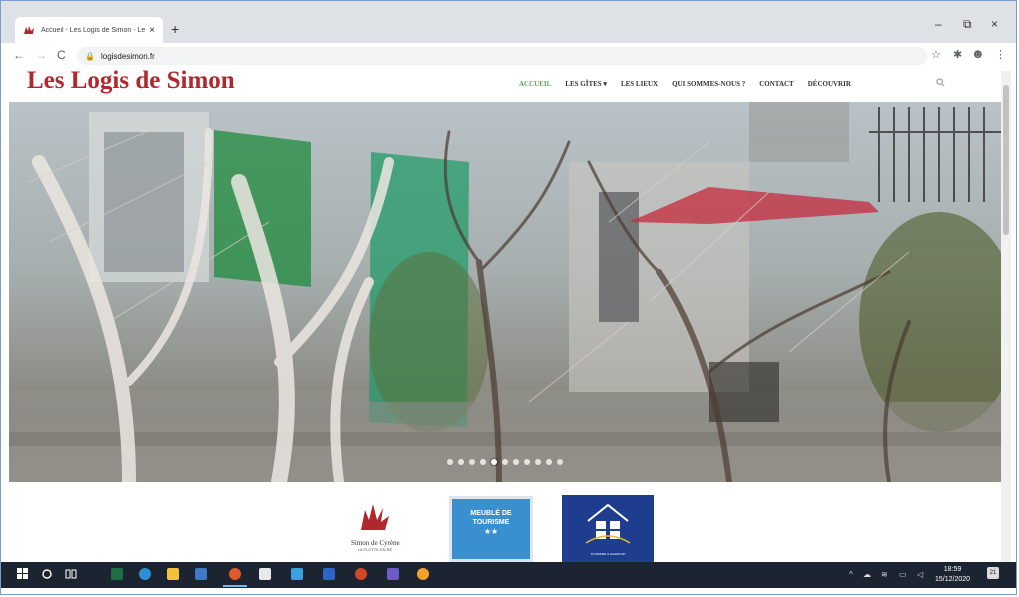 The image size is (1019, 597). What do you see at coordinates (201, 574) in the screenshot?
I see `mail-icon` at bounding box center [201, 574].